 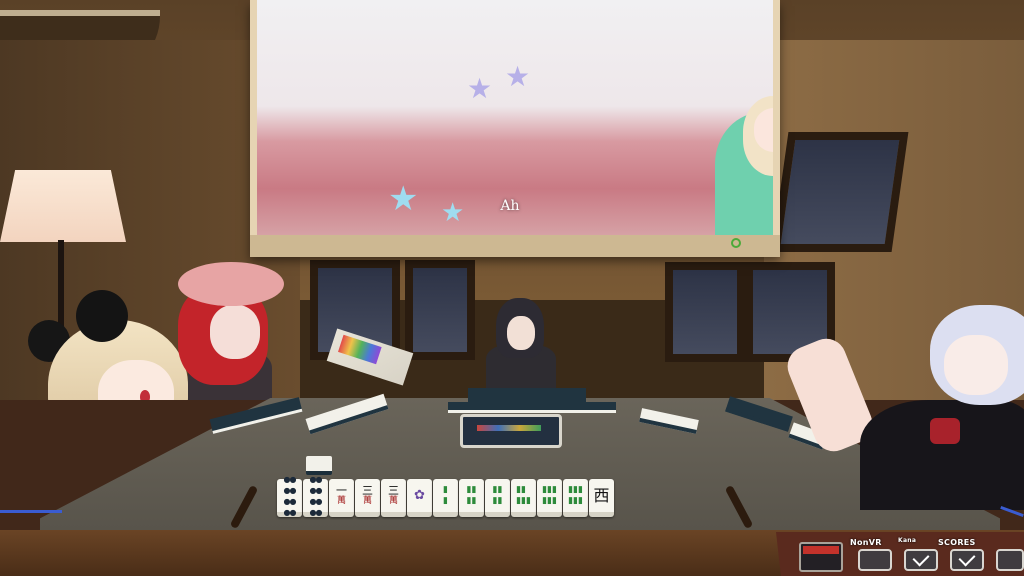 What do you see at coordinates (523, 495) in the screenshot?
I see `tile-face: ▮▮ ▮▮▮` at bounding box center [523, 495].